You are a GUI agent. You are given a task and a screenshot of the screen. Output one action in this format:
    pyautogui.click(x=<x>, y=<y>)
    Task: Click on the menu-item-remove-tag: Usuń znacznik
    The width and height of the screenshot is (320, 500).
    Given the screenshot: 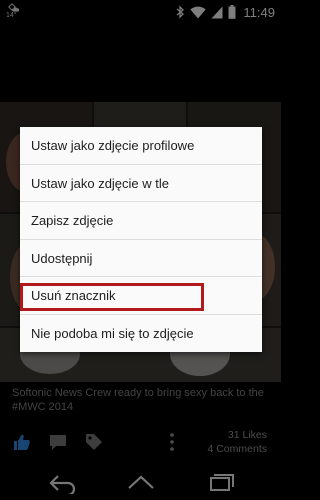 What is the action you would take?
    pyautogui.click(x=141, y=296)
    